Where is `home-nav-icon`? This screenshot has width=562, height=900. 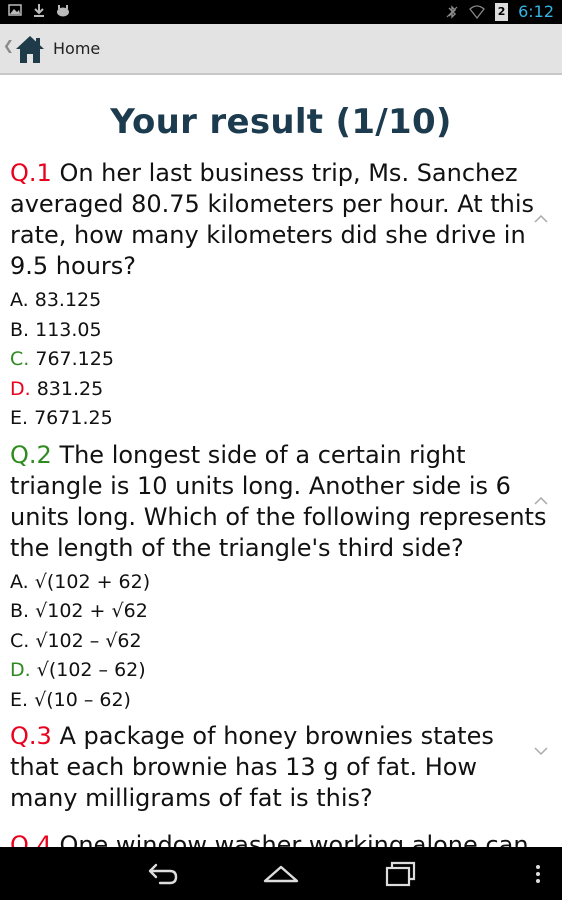
home-nav-icon is located at coordinates (281, 874).